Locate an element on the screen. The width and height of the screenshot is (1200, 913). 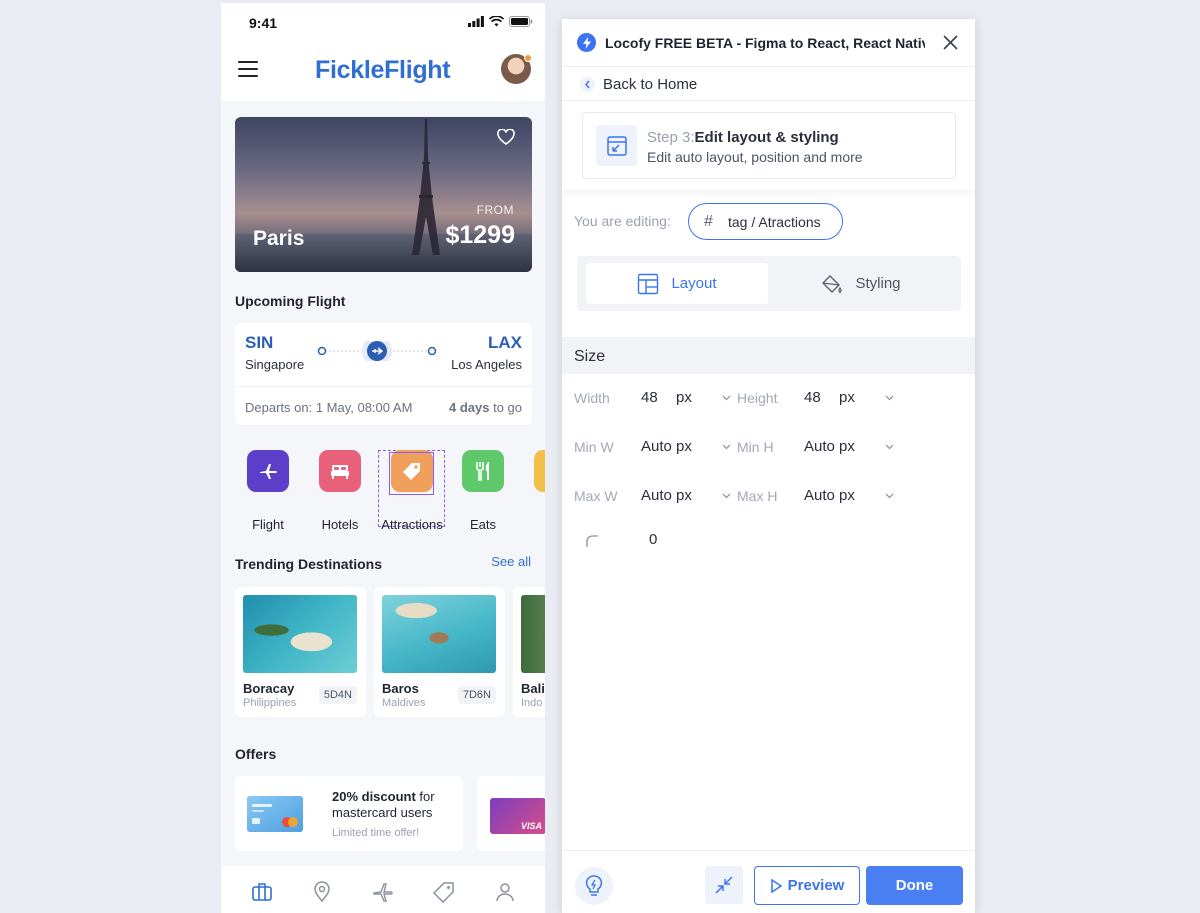
credit-card-illustration is located at coordinates (275, 814).